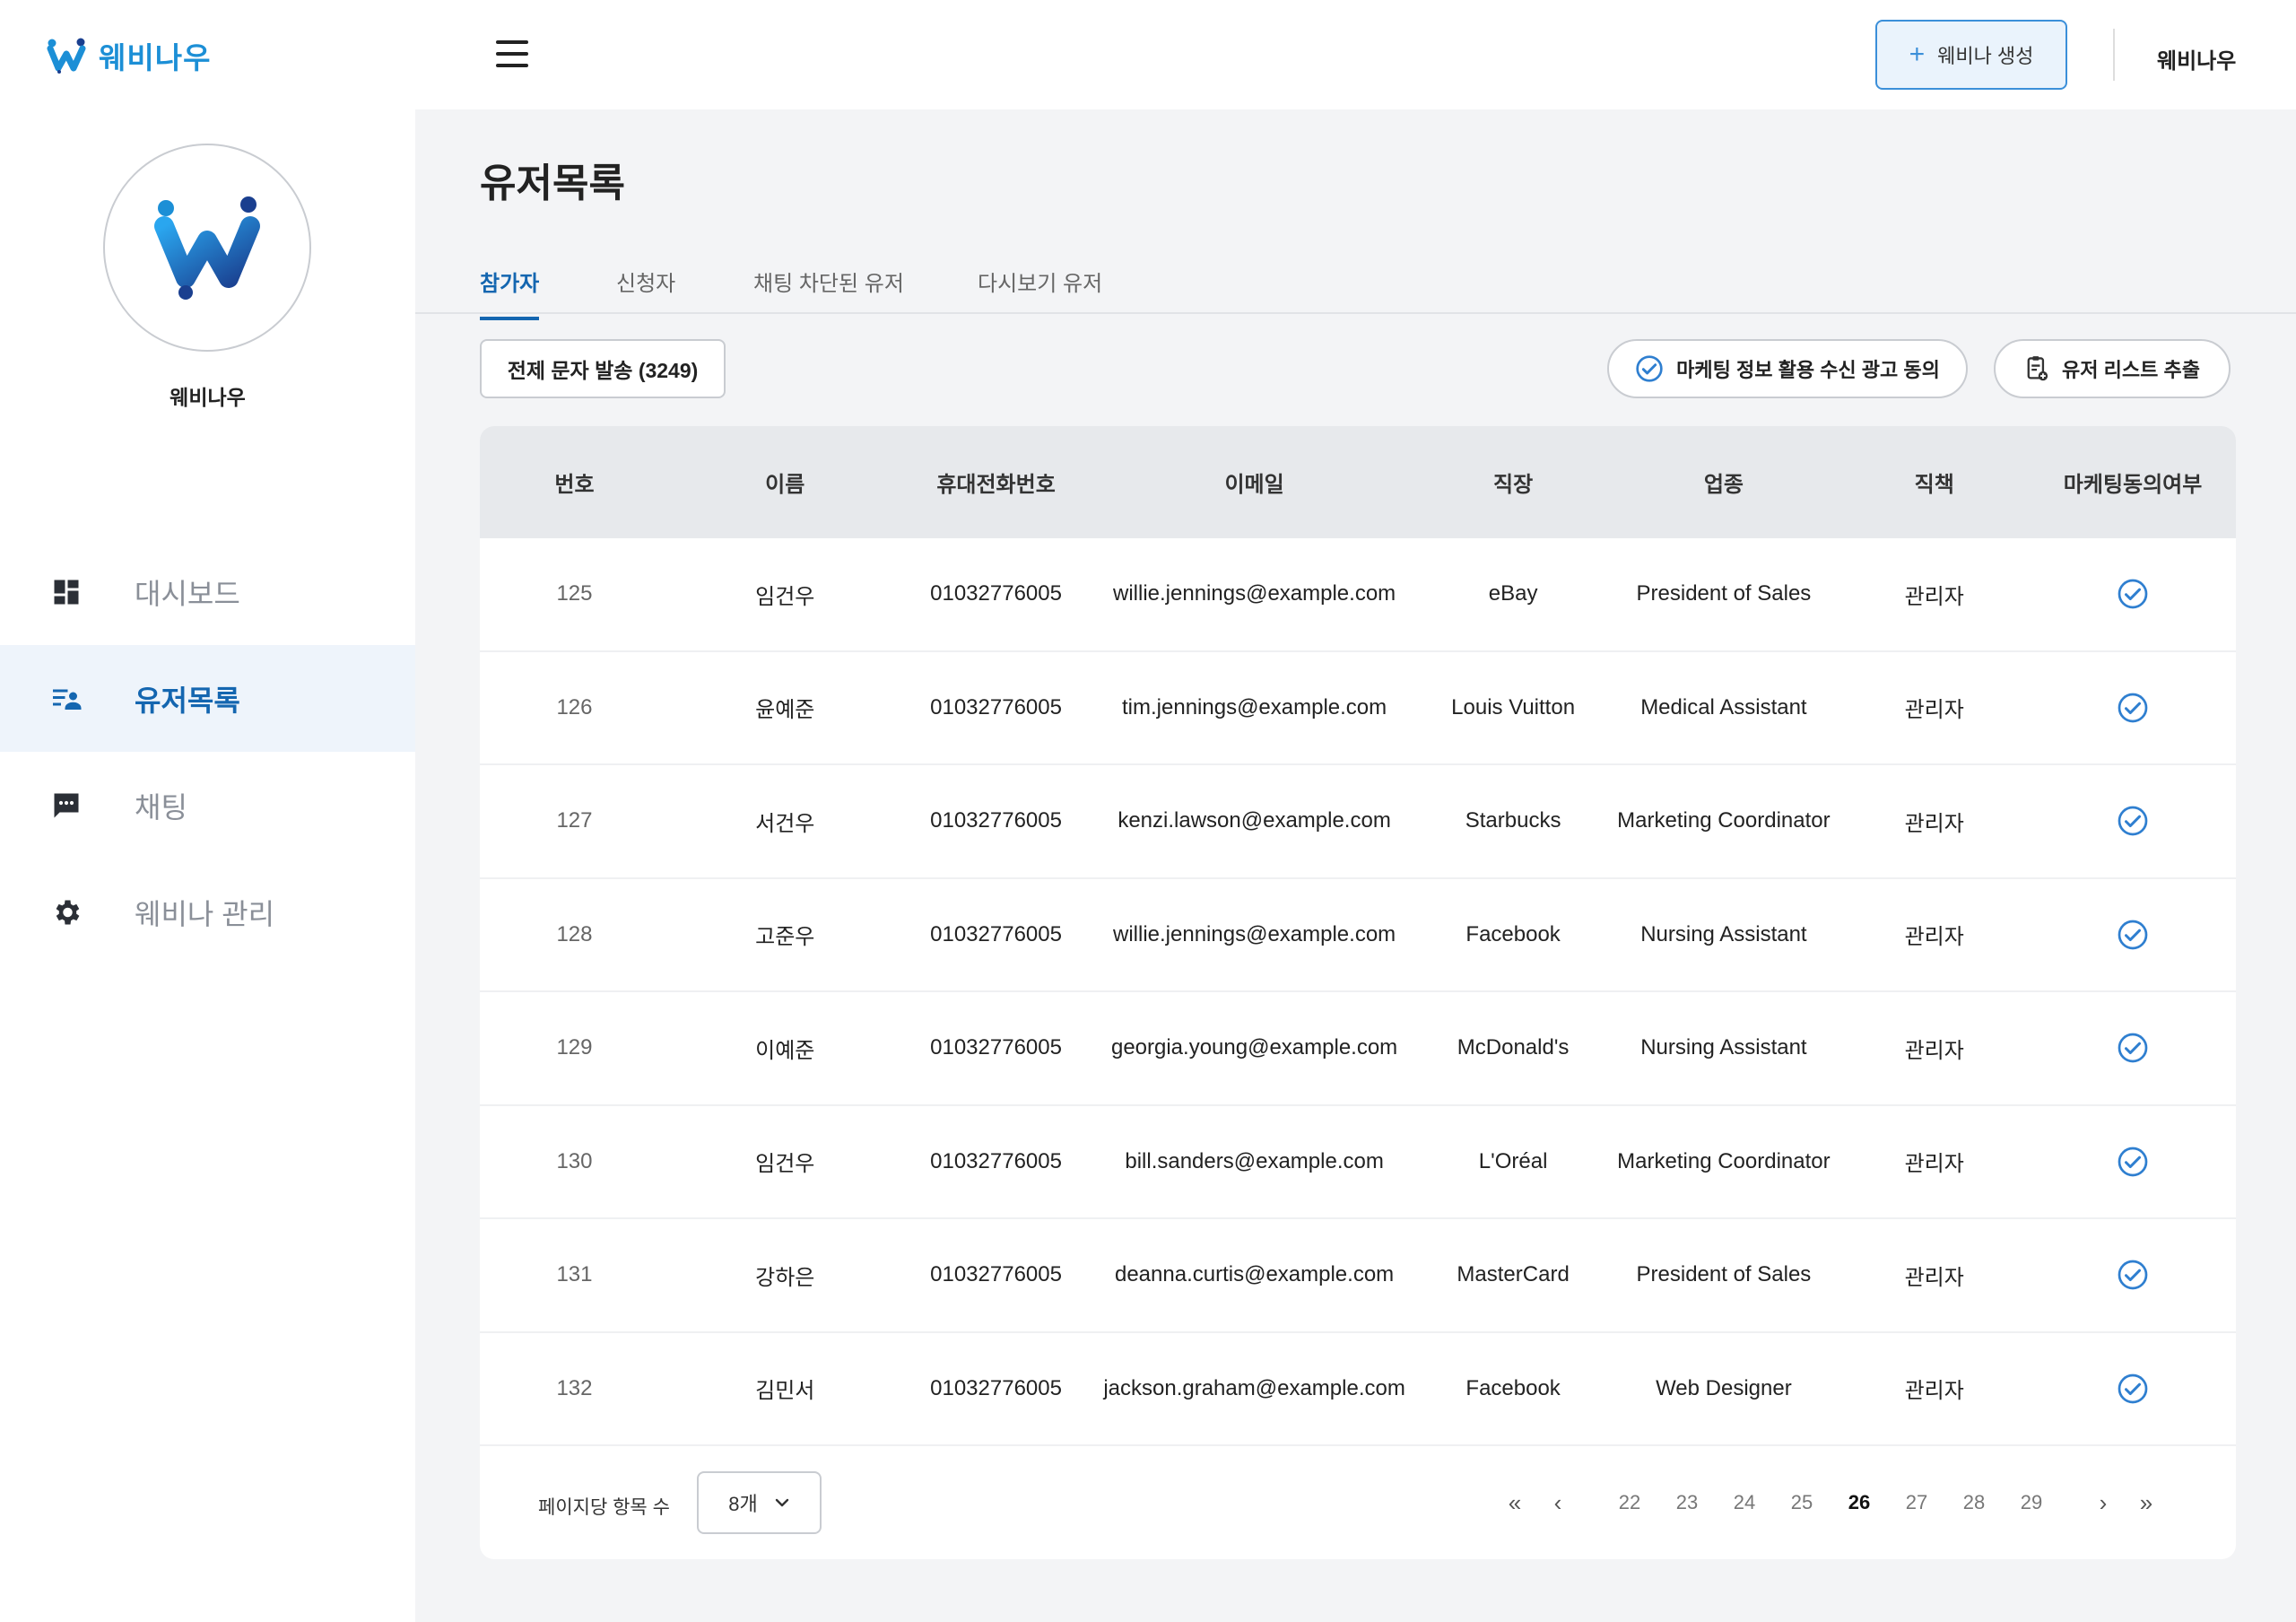 The width and height of the screenshot is (2296, 1622). I want to click on column-header-email: 이메일, so click(1254, 482).